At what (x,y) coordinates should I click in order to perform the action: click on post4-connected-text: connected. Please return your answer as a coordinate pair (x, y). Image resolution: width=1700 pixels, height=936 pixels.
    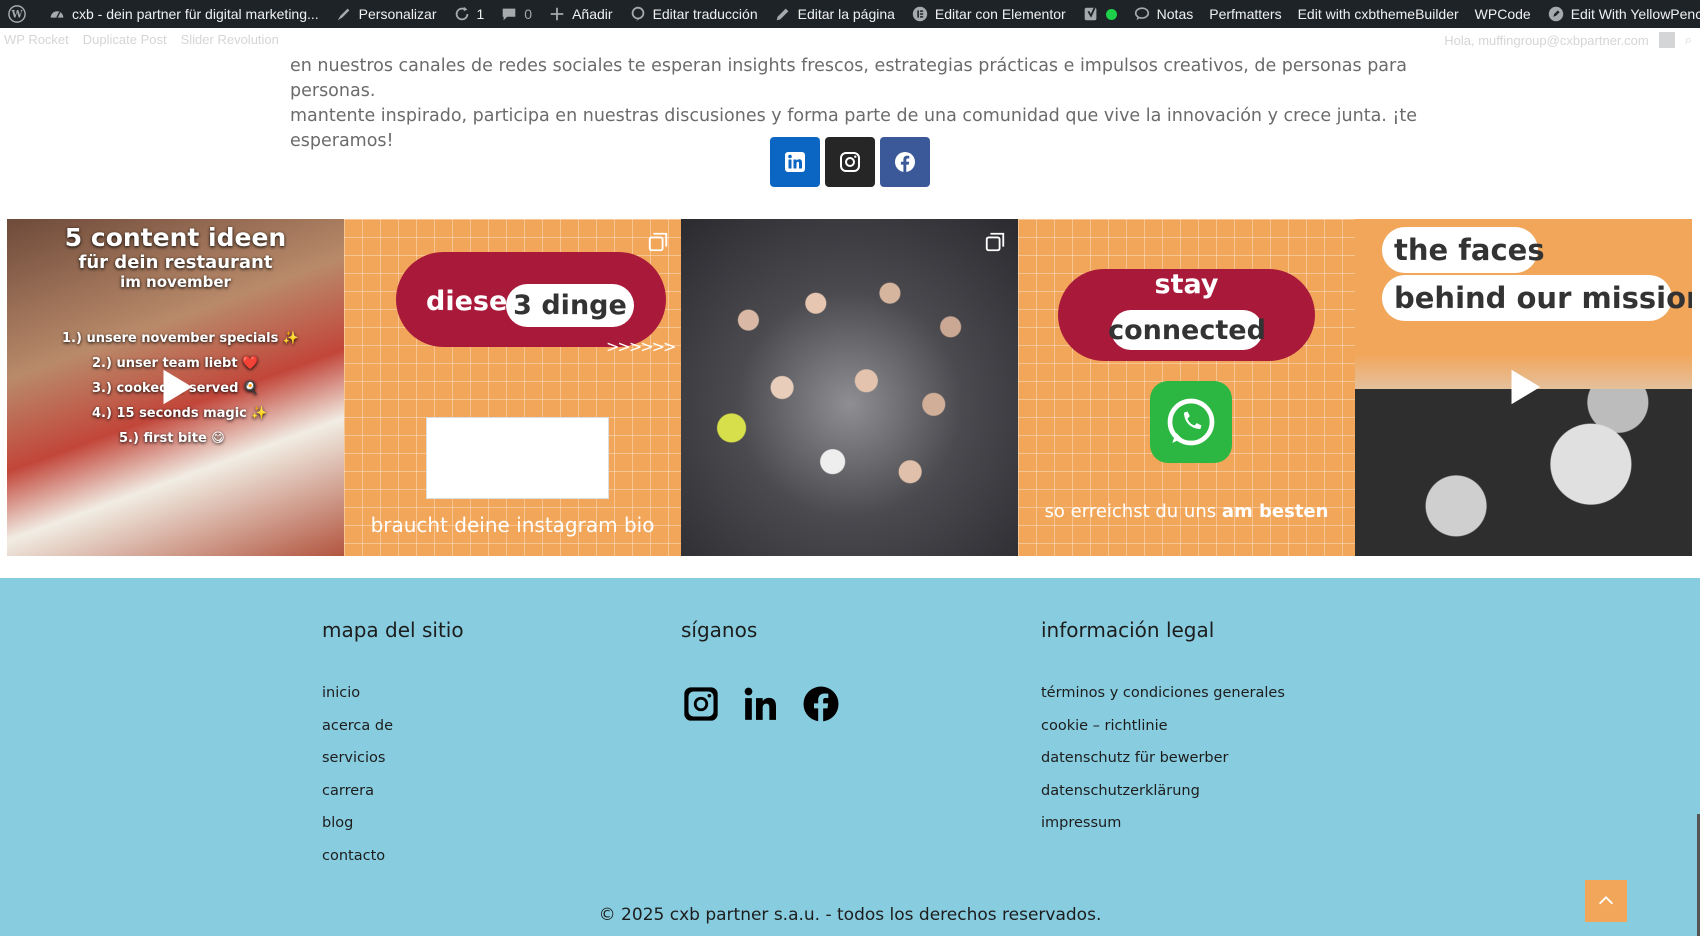
    Looking at the image, I should click on (1187, 330).